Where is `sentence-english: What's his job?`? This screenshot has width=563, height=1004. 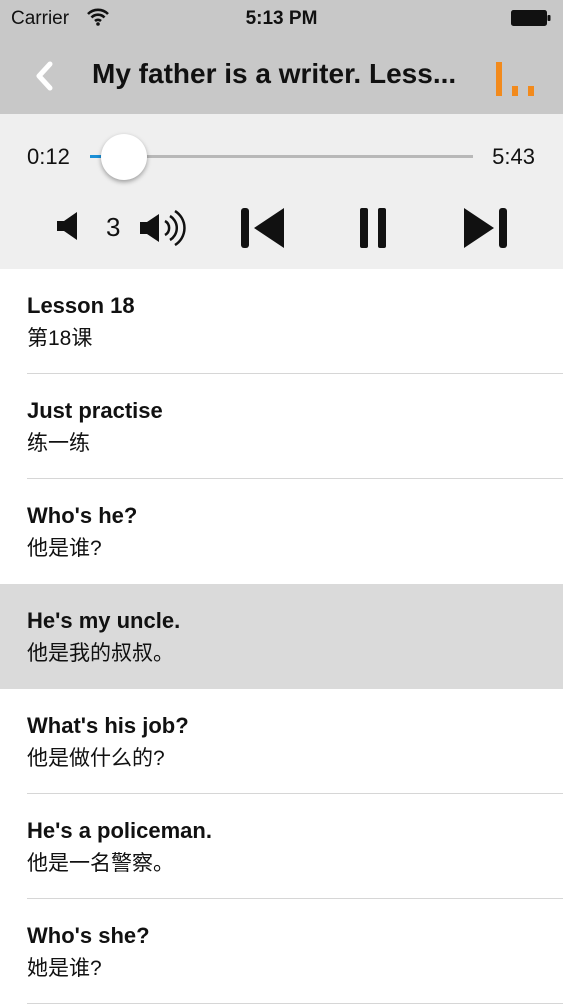
sentence-english: What's his job? is located at coordinates (108, 725).